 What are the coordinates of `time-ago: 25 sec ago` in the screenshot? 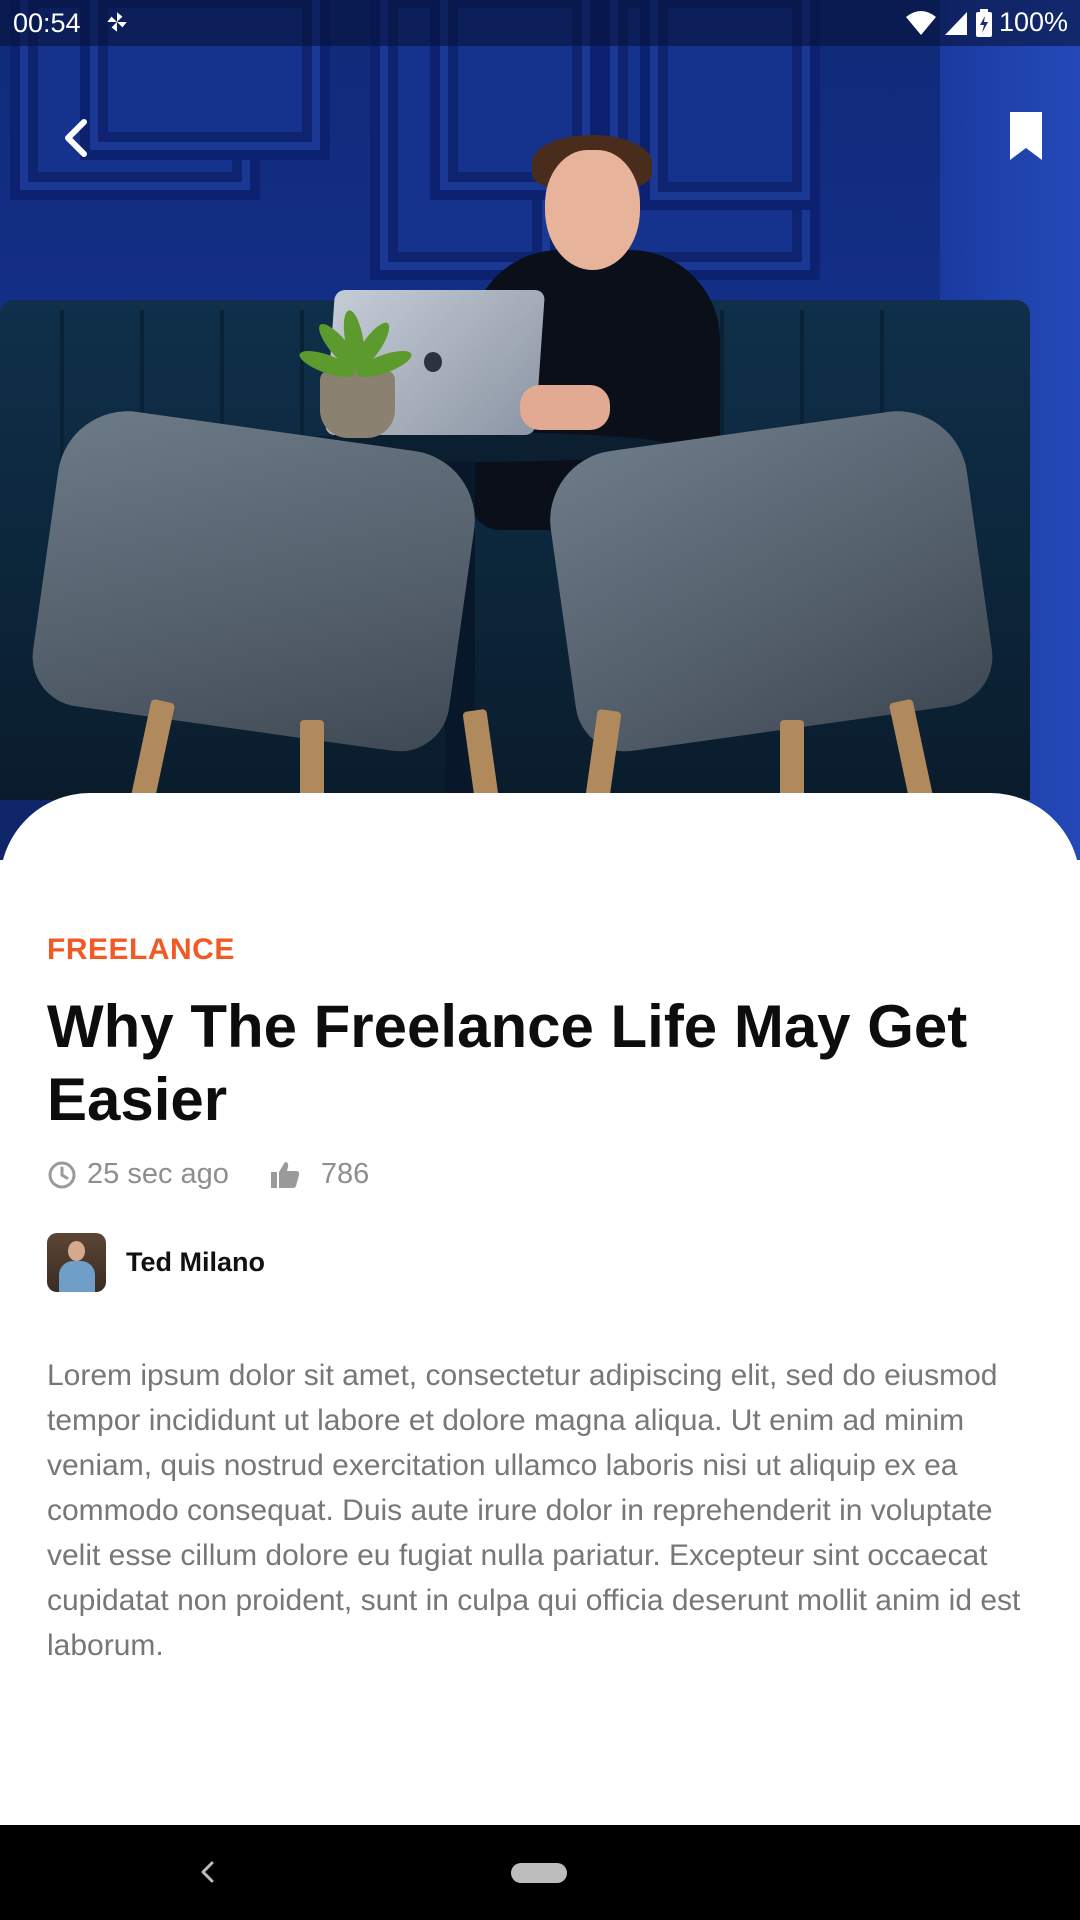 It's located at (158, 1174).